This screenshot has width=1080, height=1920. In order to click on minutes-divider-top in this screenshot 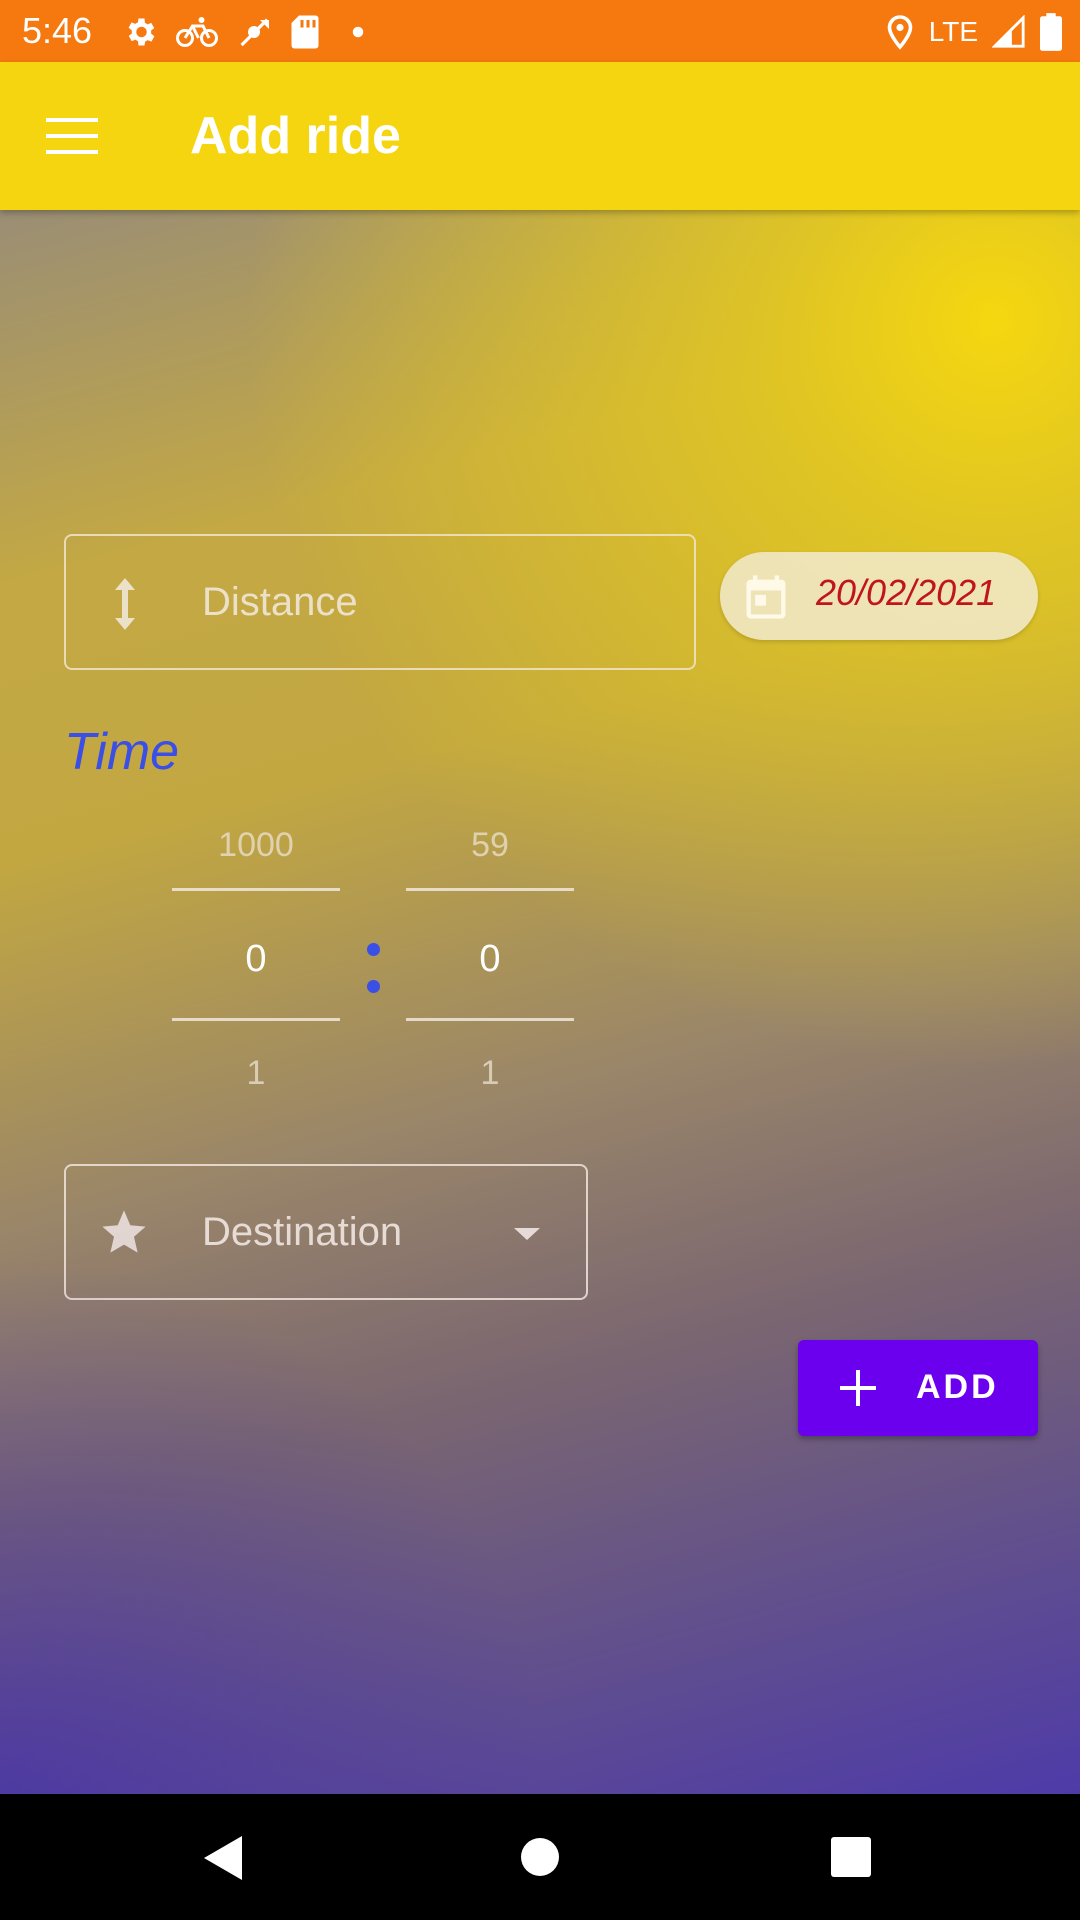, I will do `click(490, 889)`.